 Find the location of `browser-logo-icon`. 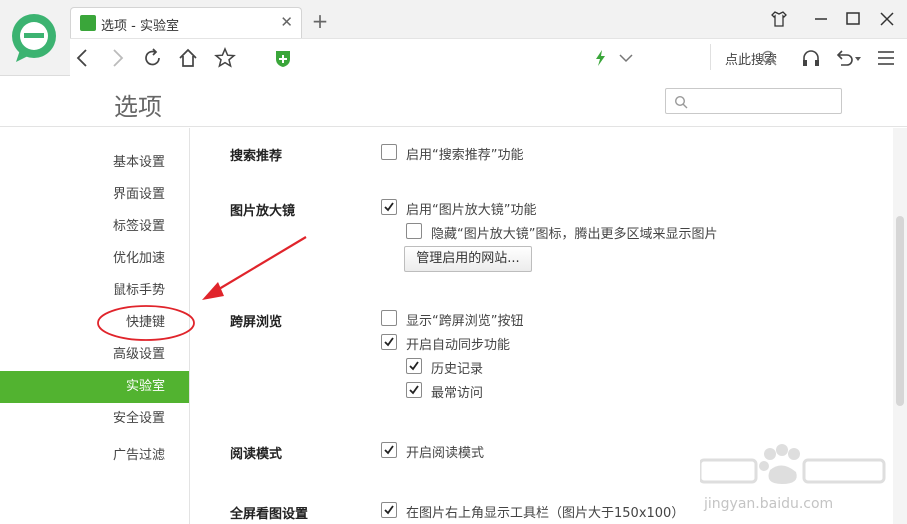

browser-logo-icon is located at coordinates (34, 38).